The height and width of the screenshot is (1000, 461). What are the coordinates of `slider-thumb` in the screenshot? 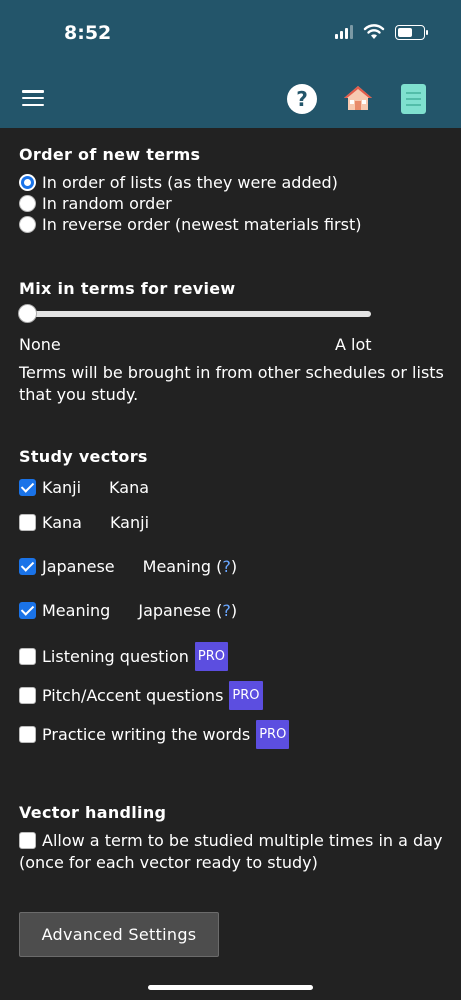 It's located at (27, 313).